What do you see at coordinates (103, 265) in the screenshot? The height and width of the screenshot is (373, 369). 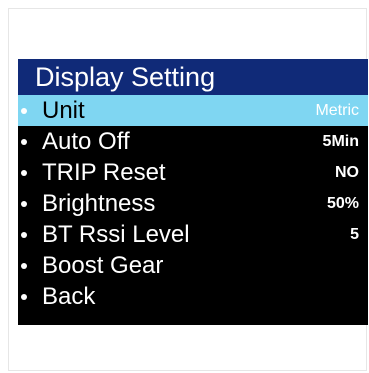 I see `menu-item-label: Boost Gear` at bounding box center [103, 265].